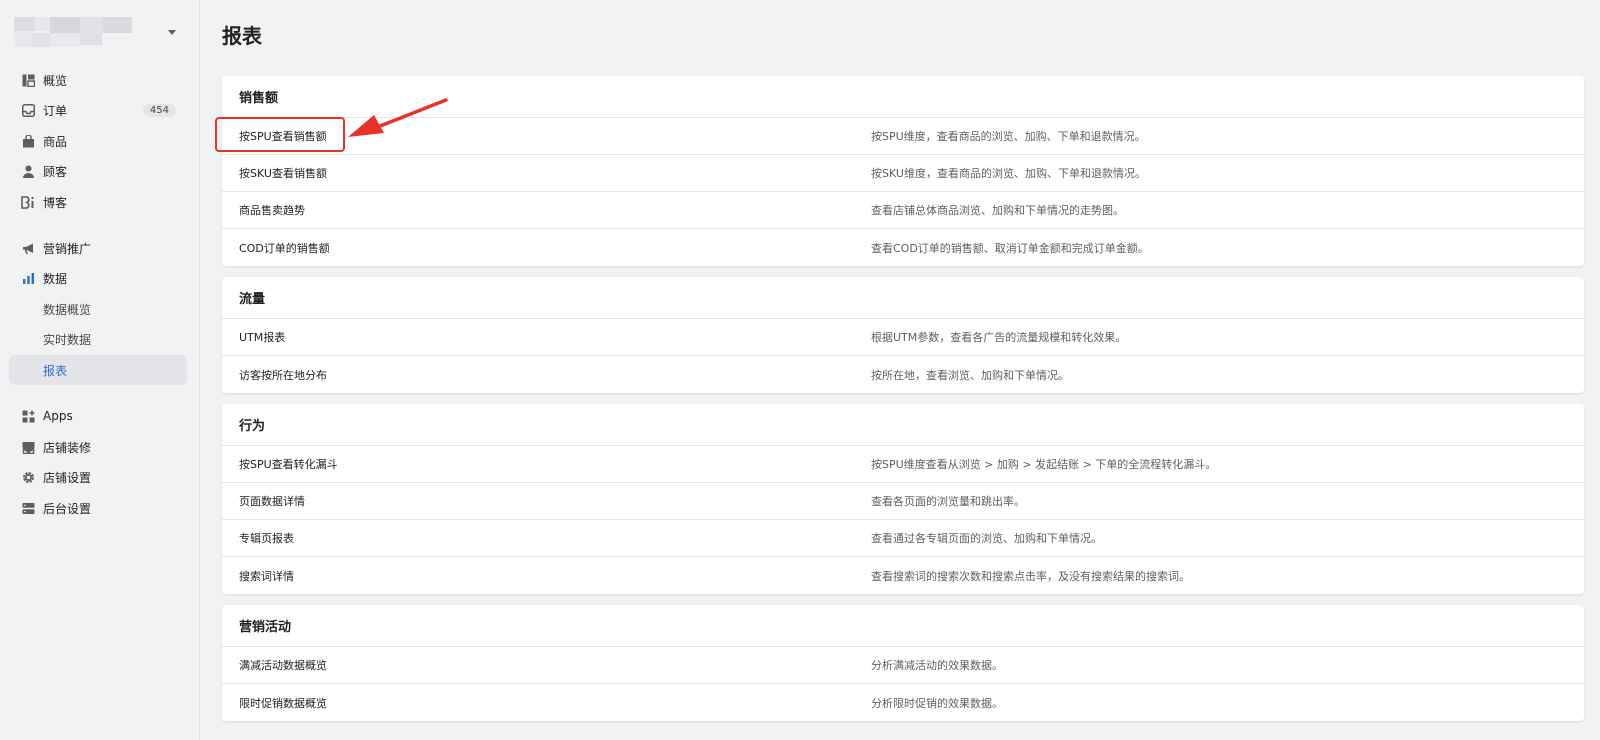 The width and height of the screenshot is (1600, 740). I want to click on report-row: COD订单的销售额 查看COD订单的销售额、取消订单金额和完成订单金额。, so click(903, 247).